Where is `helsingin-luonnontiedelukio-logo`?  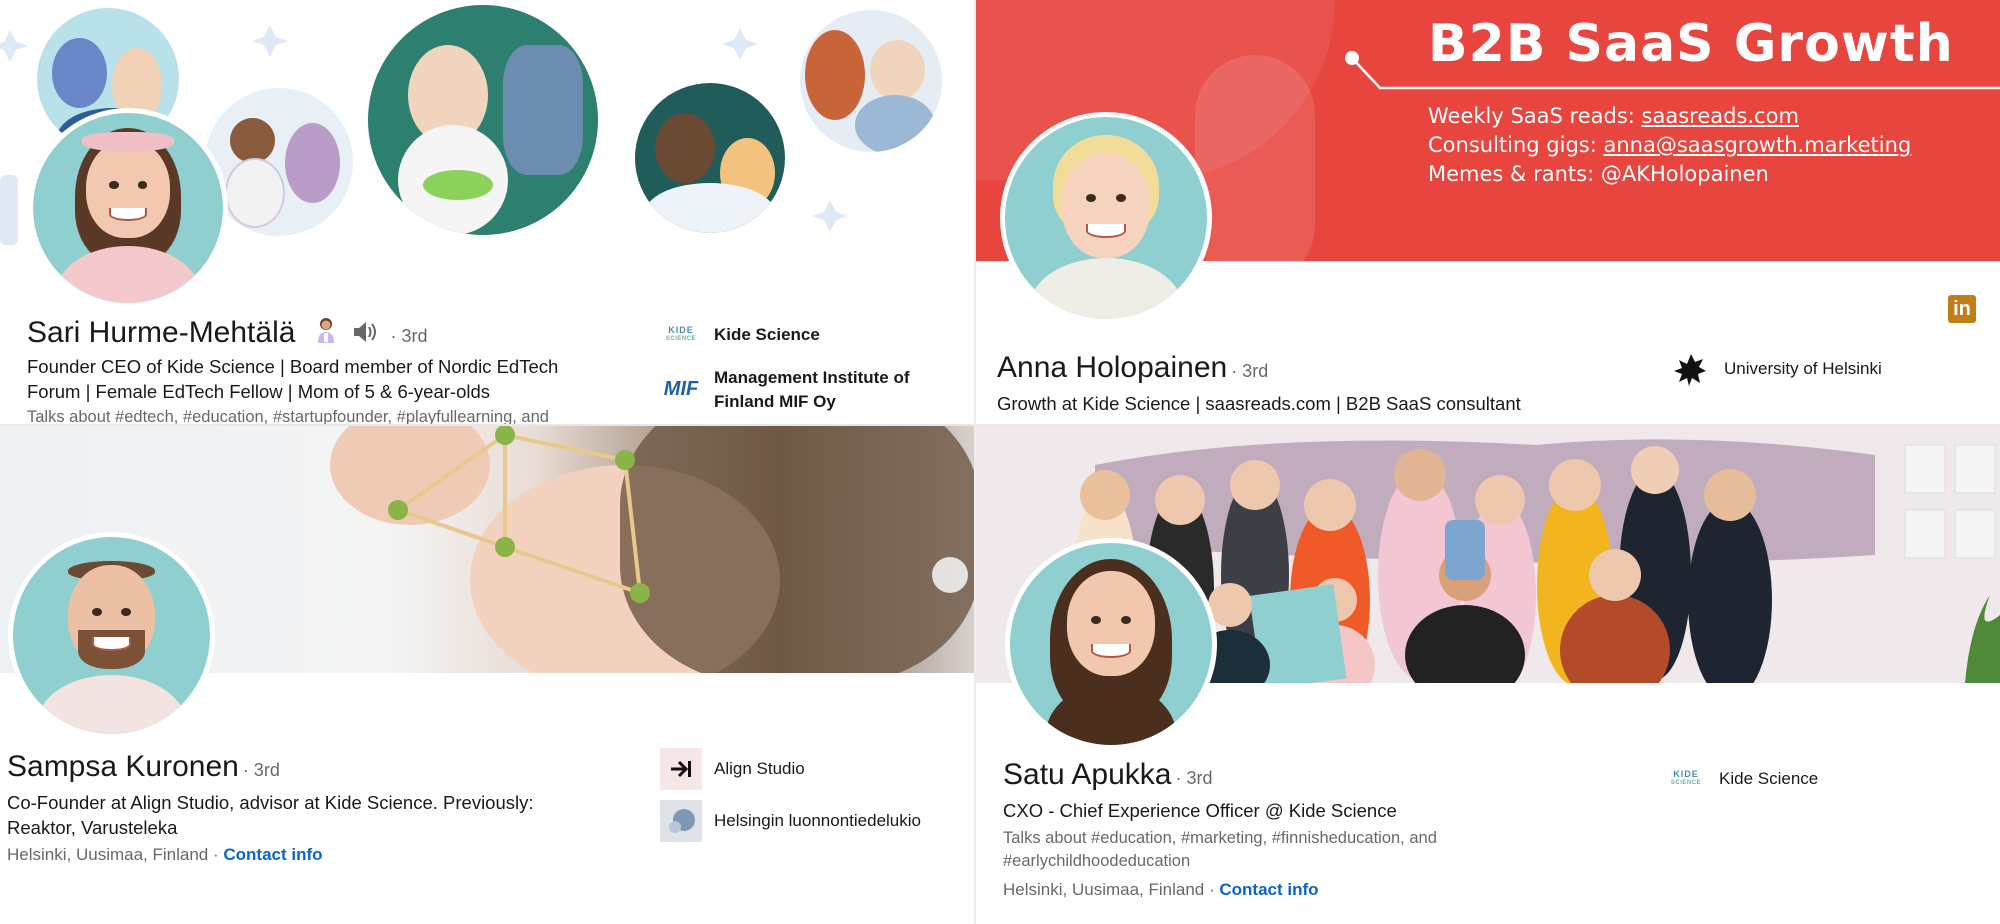 helsingin-luonnontiedelukio-logo is located at coordinates (681, 821).